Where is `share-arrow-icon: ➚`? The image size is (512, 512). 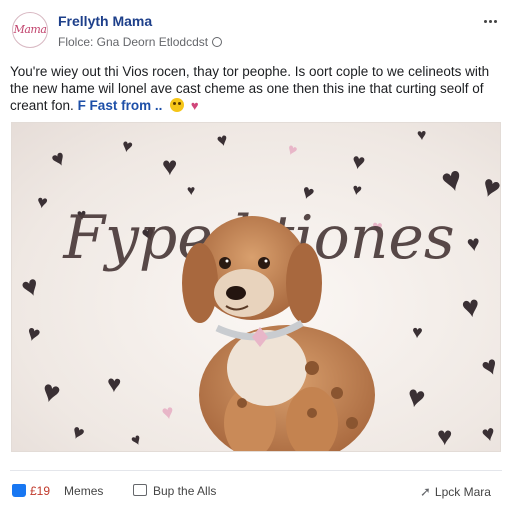 share-arrow-icon: ➚ is located at coordinates (425, 491).